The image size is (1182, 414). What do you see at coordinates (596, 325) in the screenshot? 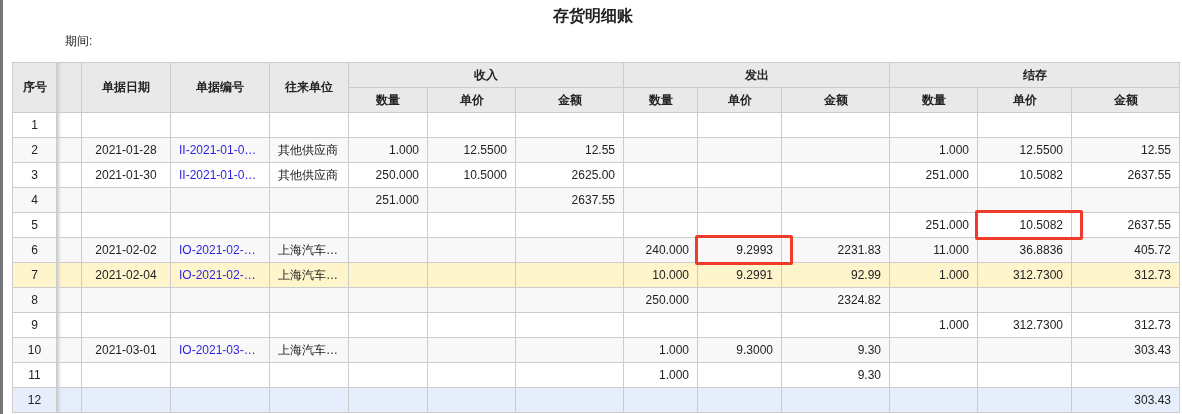
I see `table-row: 9 1.000 312.7300 312.73` at bounding box center [596, 325].